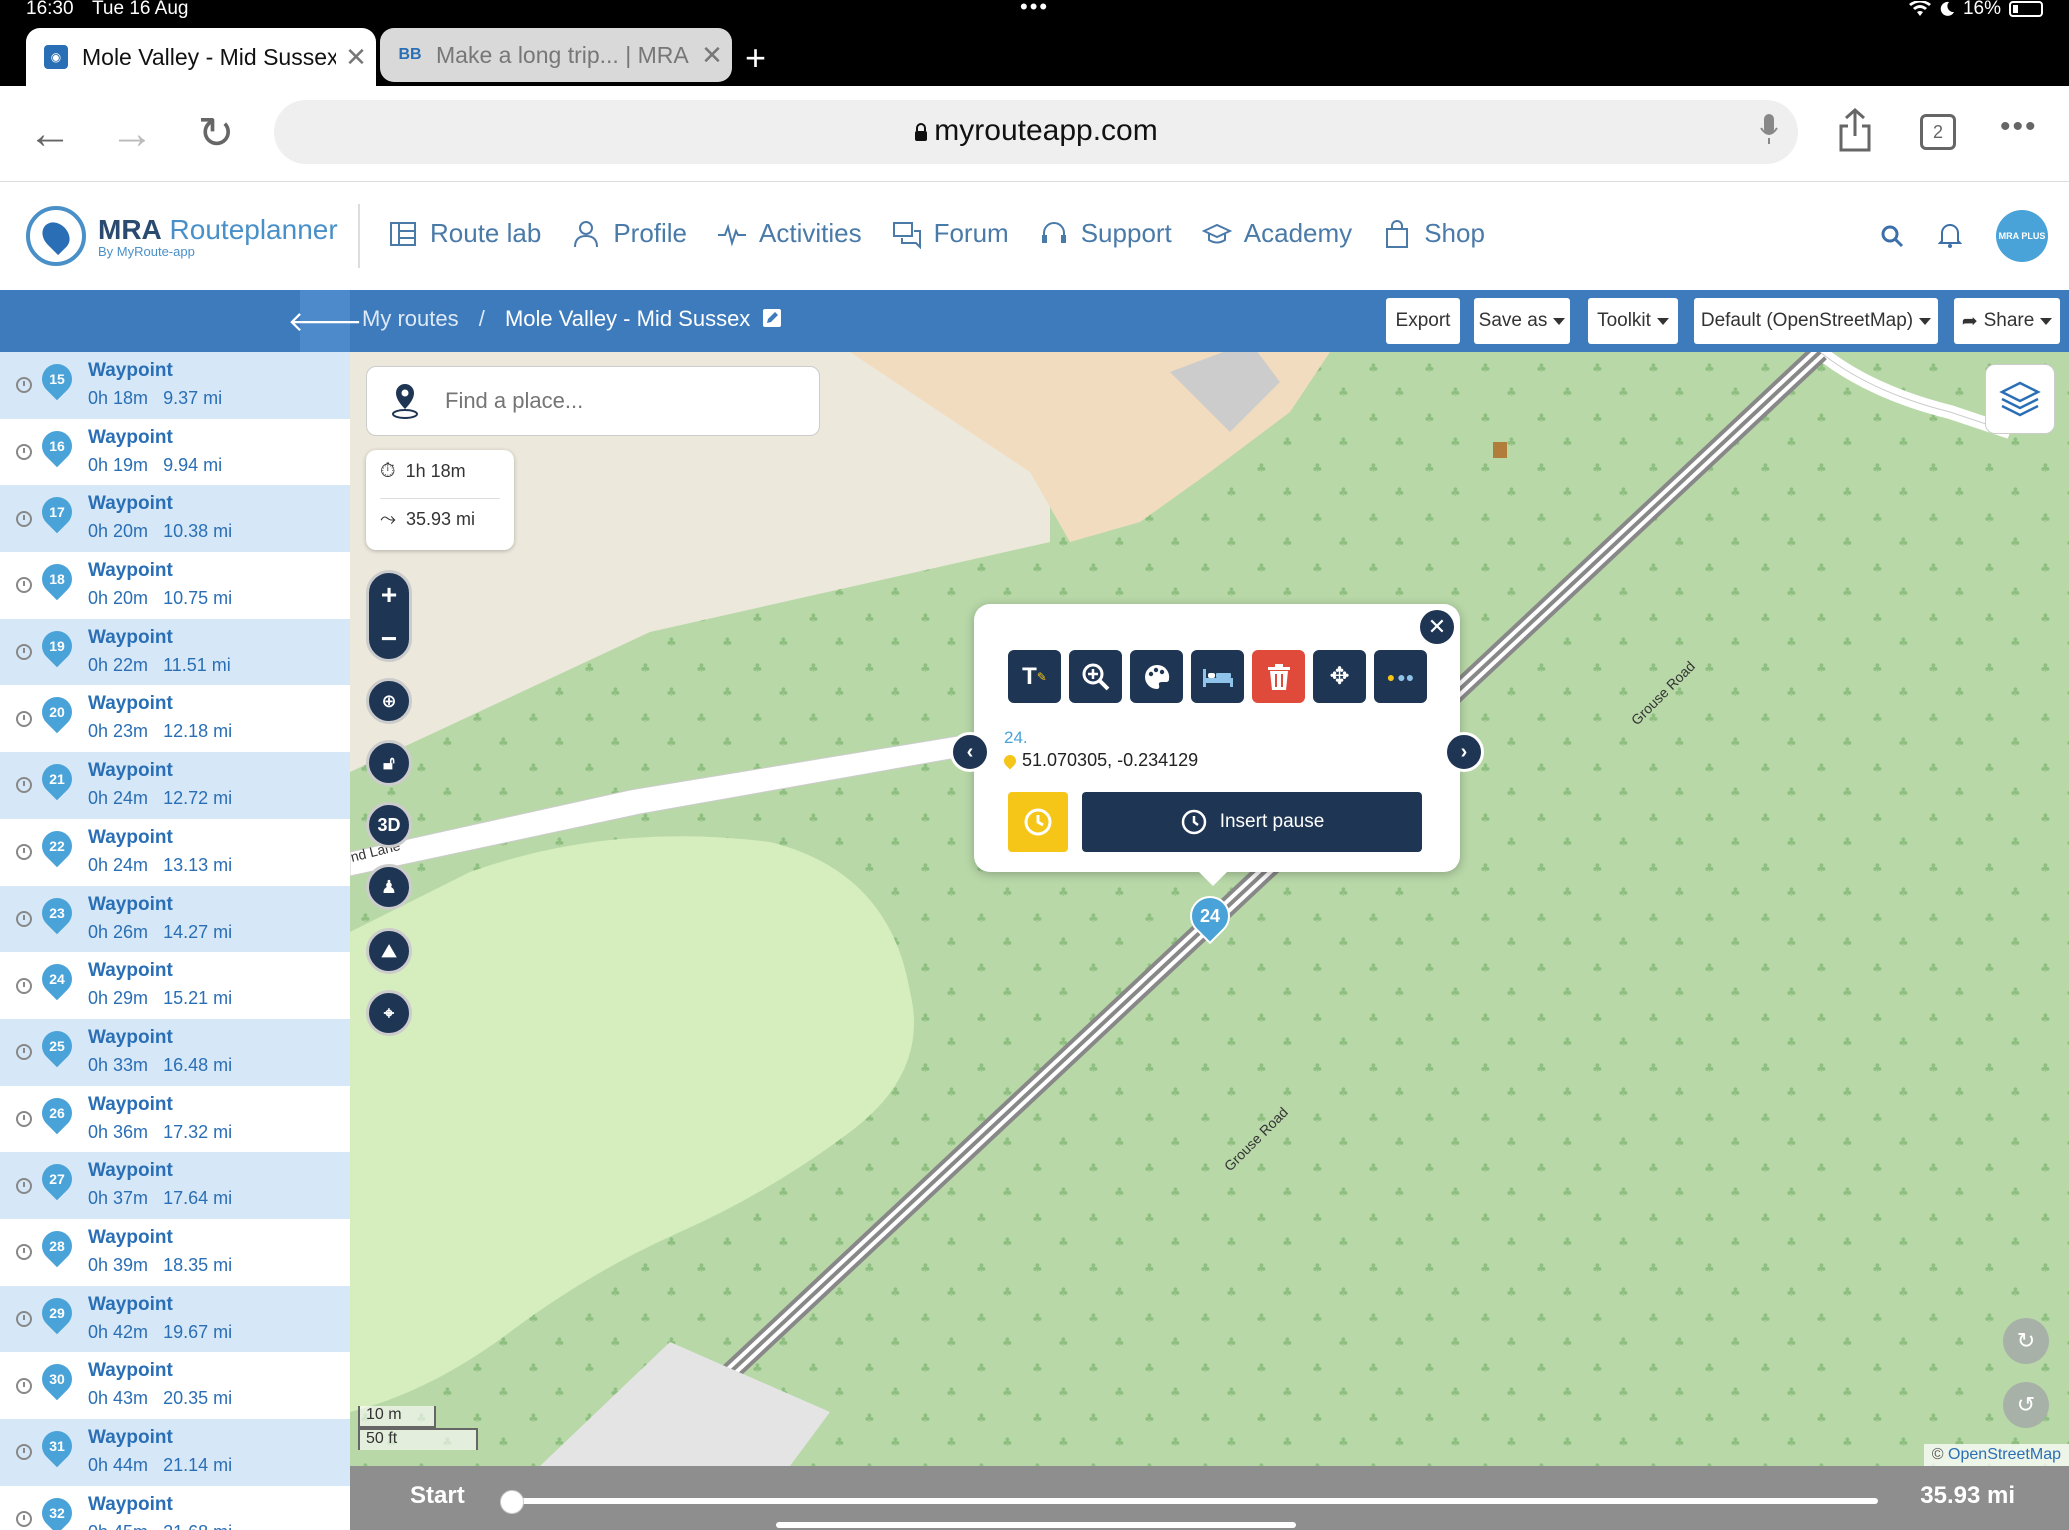 The height and width of the screenshot is (1530, 2069). What do you see at coordinates (175, 585) in the screenshot?
I see `list-item: 18 Waypoint 0h 20m 10.75 mi` at bounding box center [175, 585].